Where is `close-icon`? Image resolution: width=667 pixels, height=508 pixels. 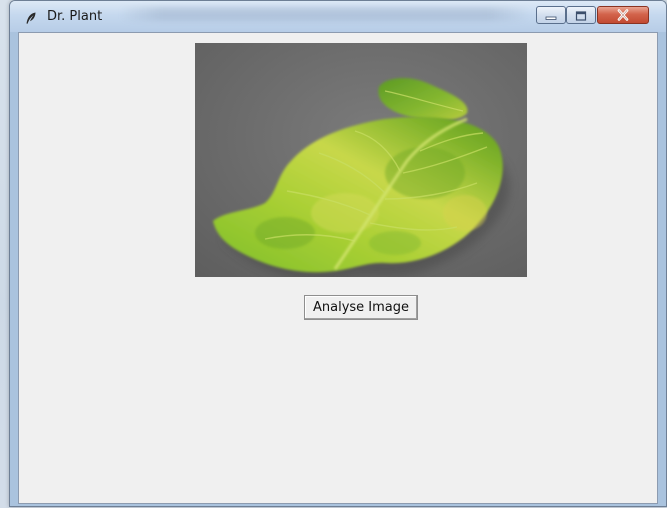
close-icon is located at coordinates (623, 15).